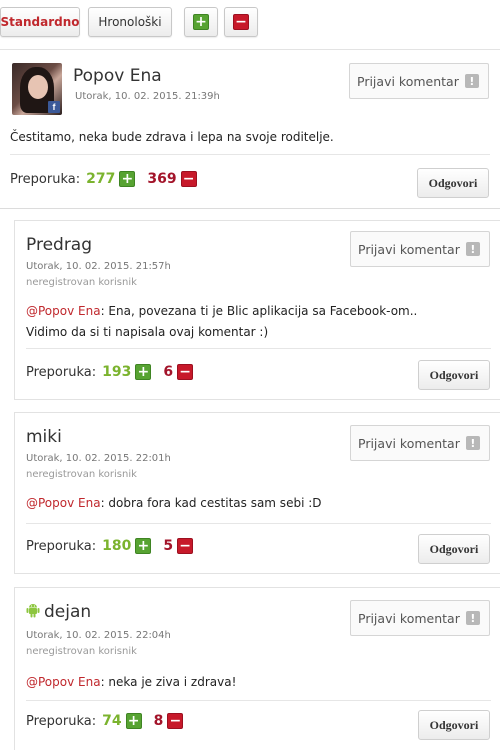 The image size is (500, 750). I want to click on collapse-all-button: −, so click(241, 22).